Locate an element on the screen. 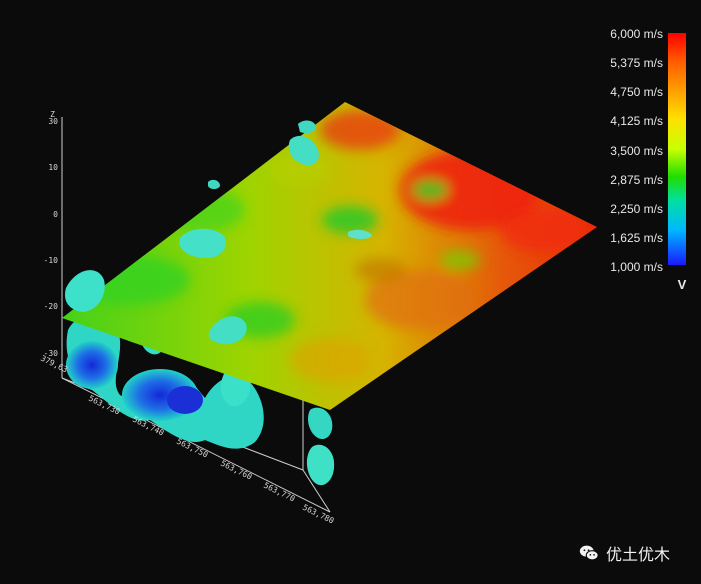  z-tick: 30 is located at coordinates (53, 121).